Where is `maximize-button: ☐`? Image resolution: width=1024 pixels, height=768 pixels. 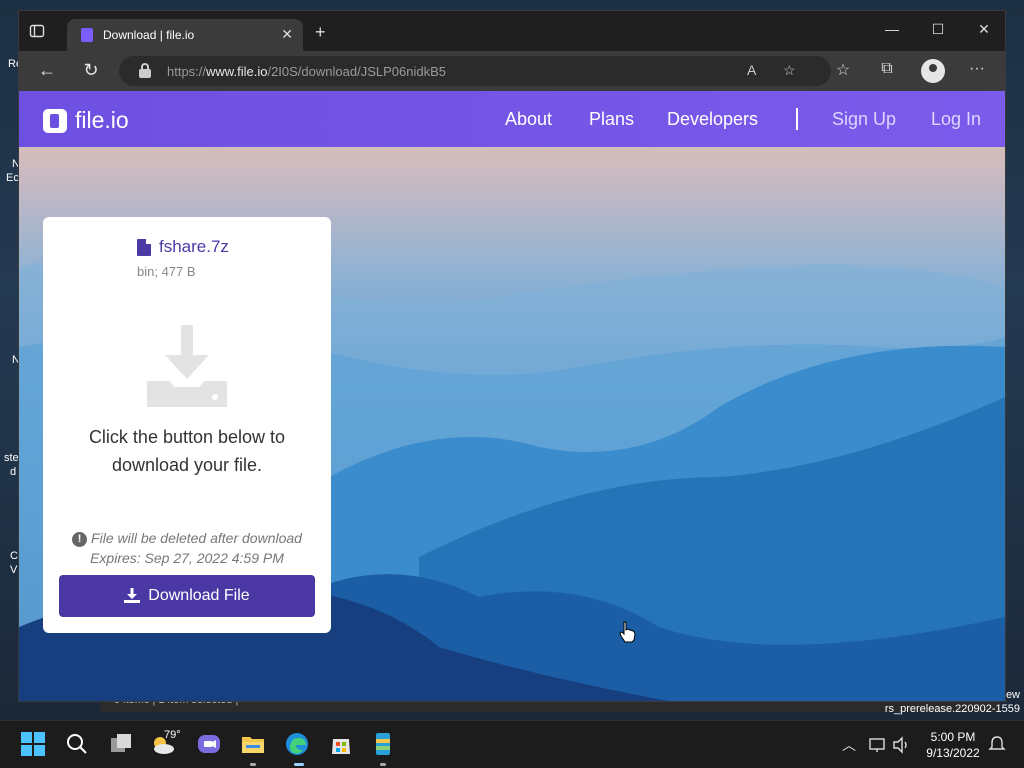
maximize-button: ☐ is located at coordinates (938, 29).